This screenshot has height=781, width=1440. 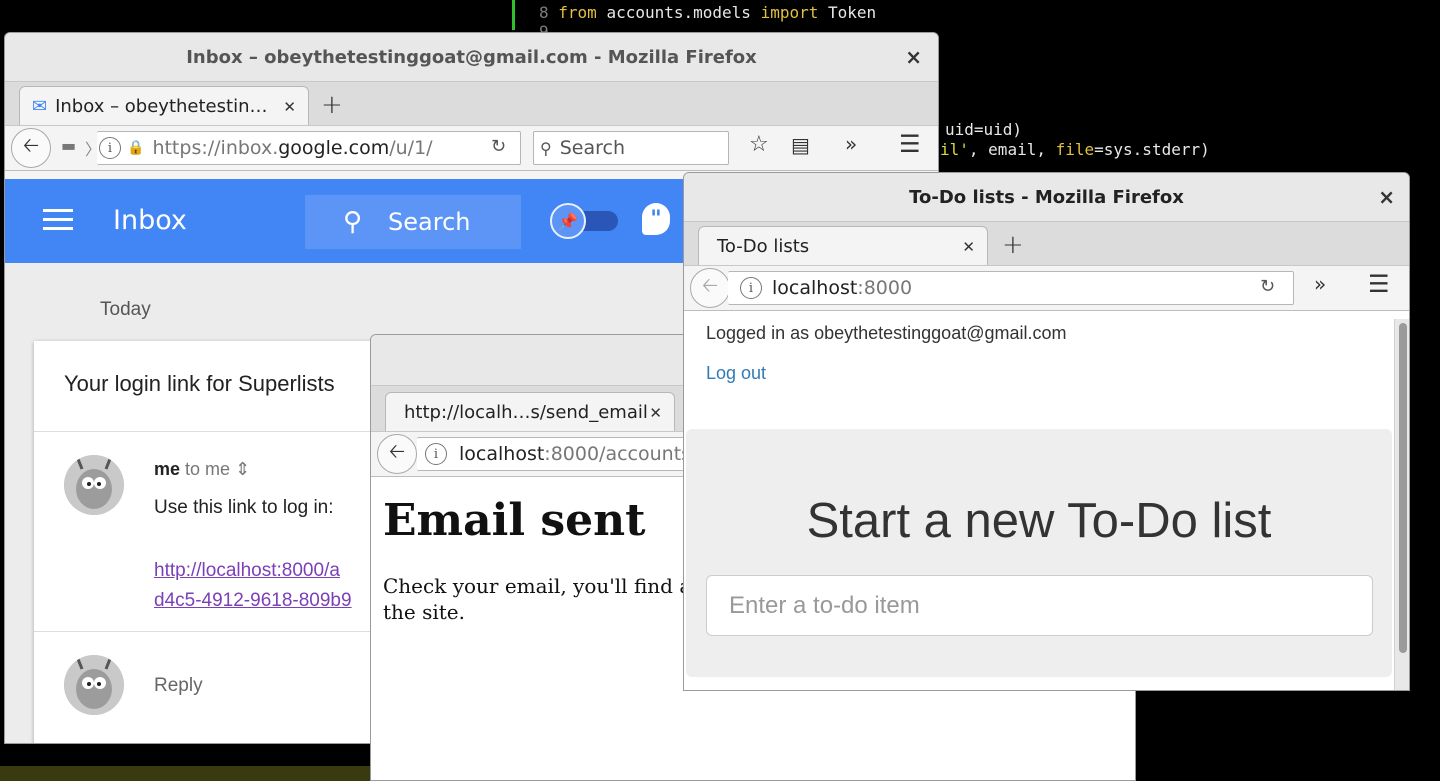 What do you see at coordinates (842, 288) in the screenshot?
I see `url-text: localhost:8000` at bounding box center [842, 288].